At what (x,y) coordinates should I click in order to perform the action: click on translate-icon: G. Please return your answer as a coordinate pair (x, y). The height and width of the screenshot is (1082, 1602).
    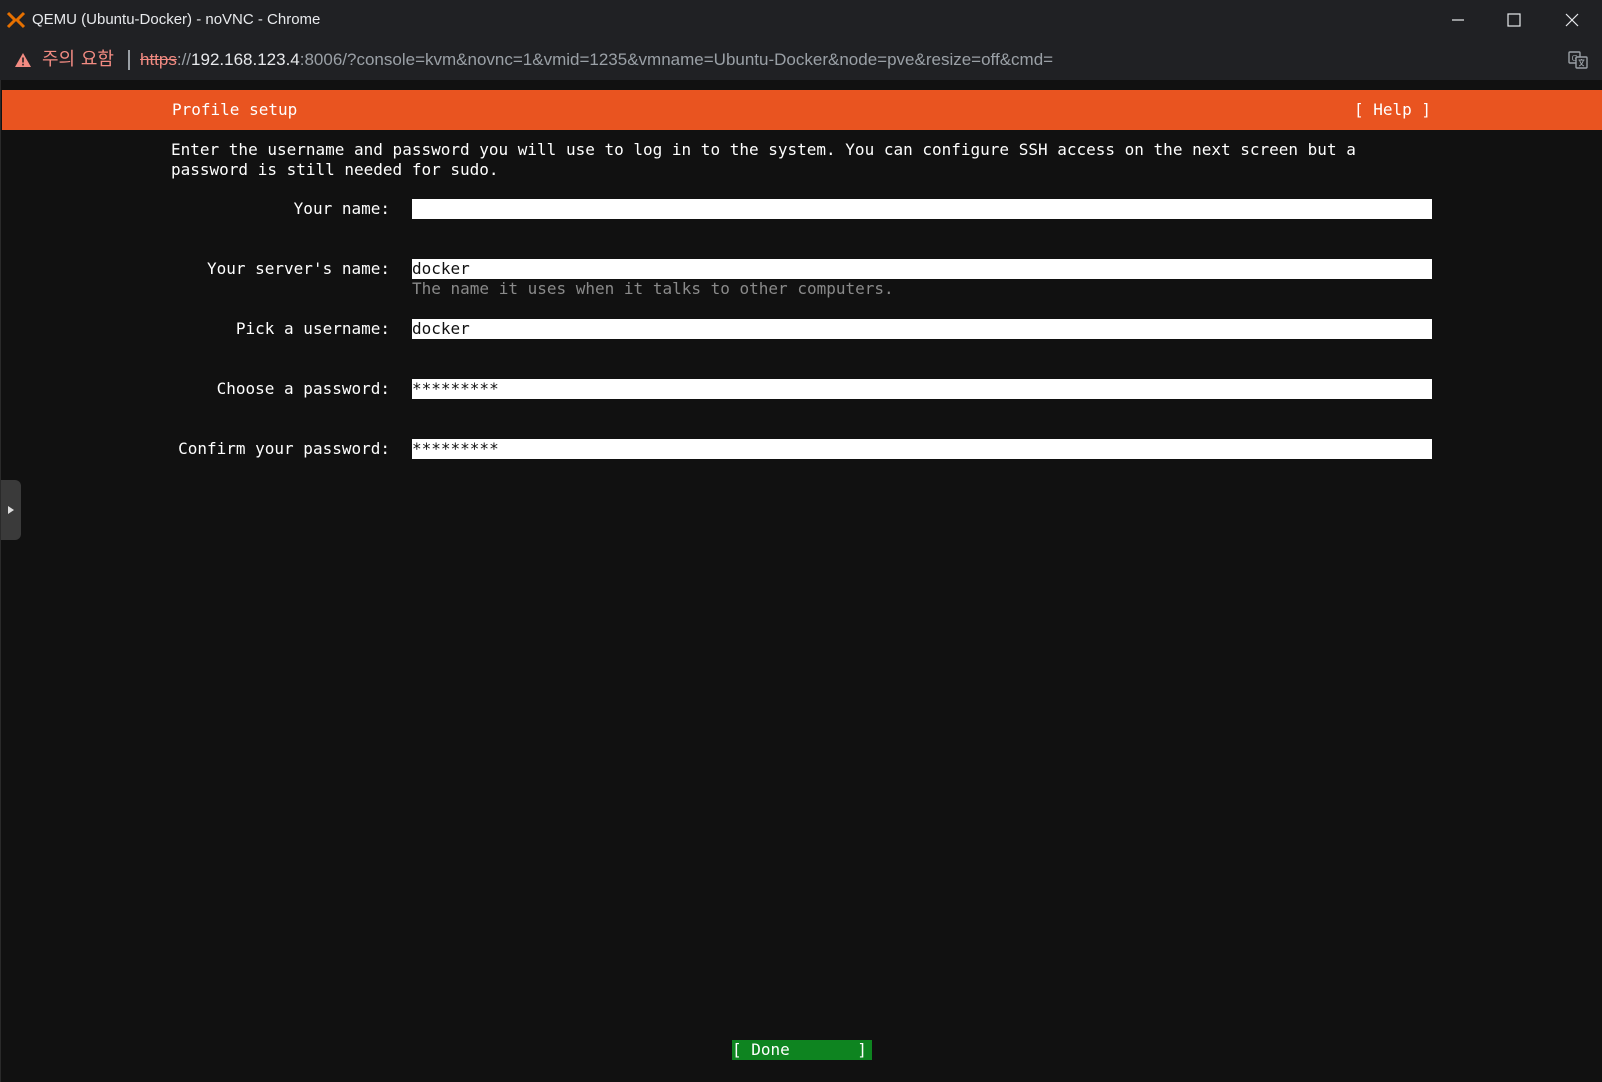
    Looking at the image, I should click on (1578, 60).